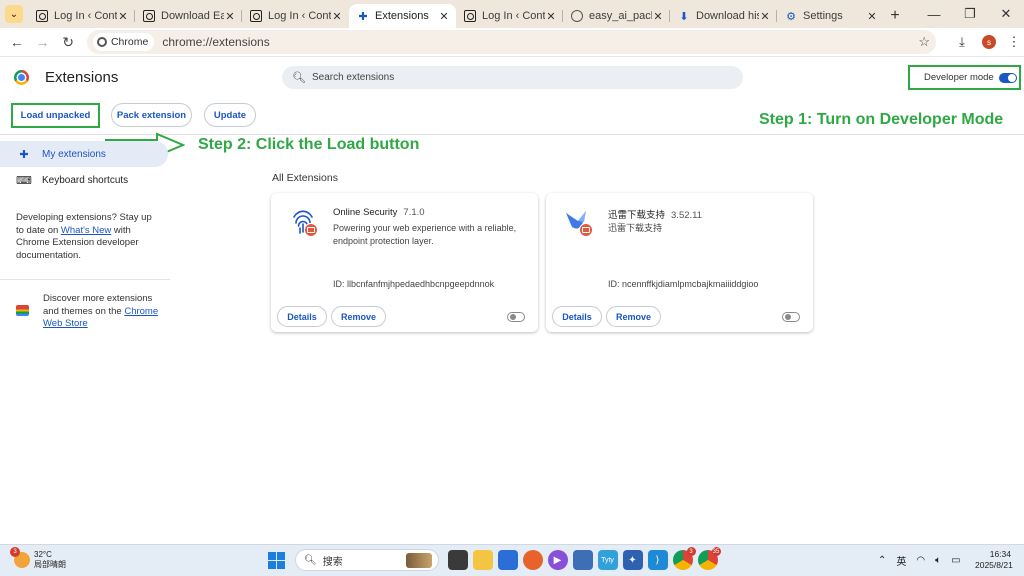  I want to click on sidebar-item-label: Keyboard shortcuts, so click(85, 180).